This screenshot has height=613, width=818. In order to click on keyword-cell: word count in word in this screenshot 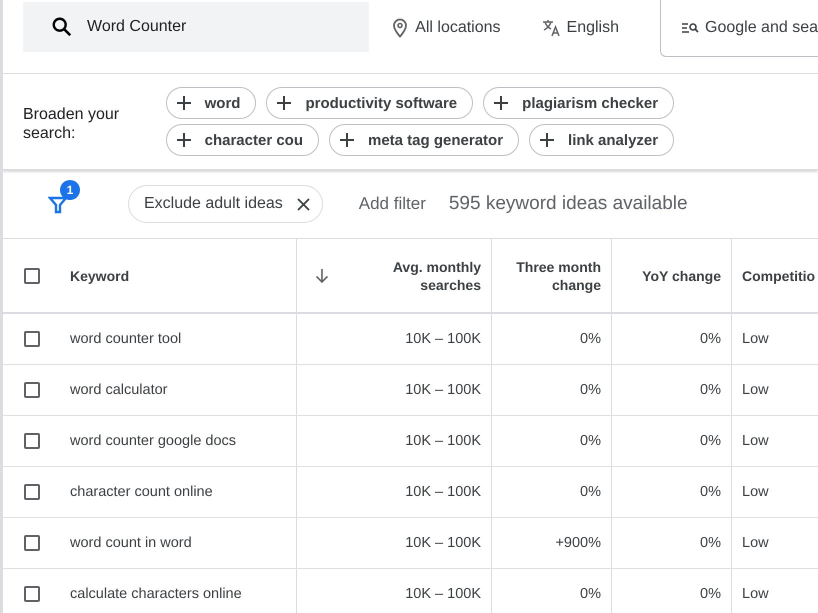, I will do `click(131, 543)`.